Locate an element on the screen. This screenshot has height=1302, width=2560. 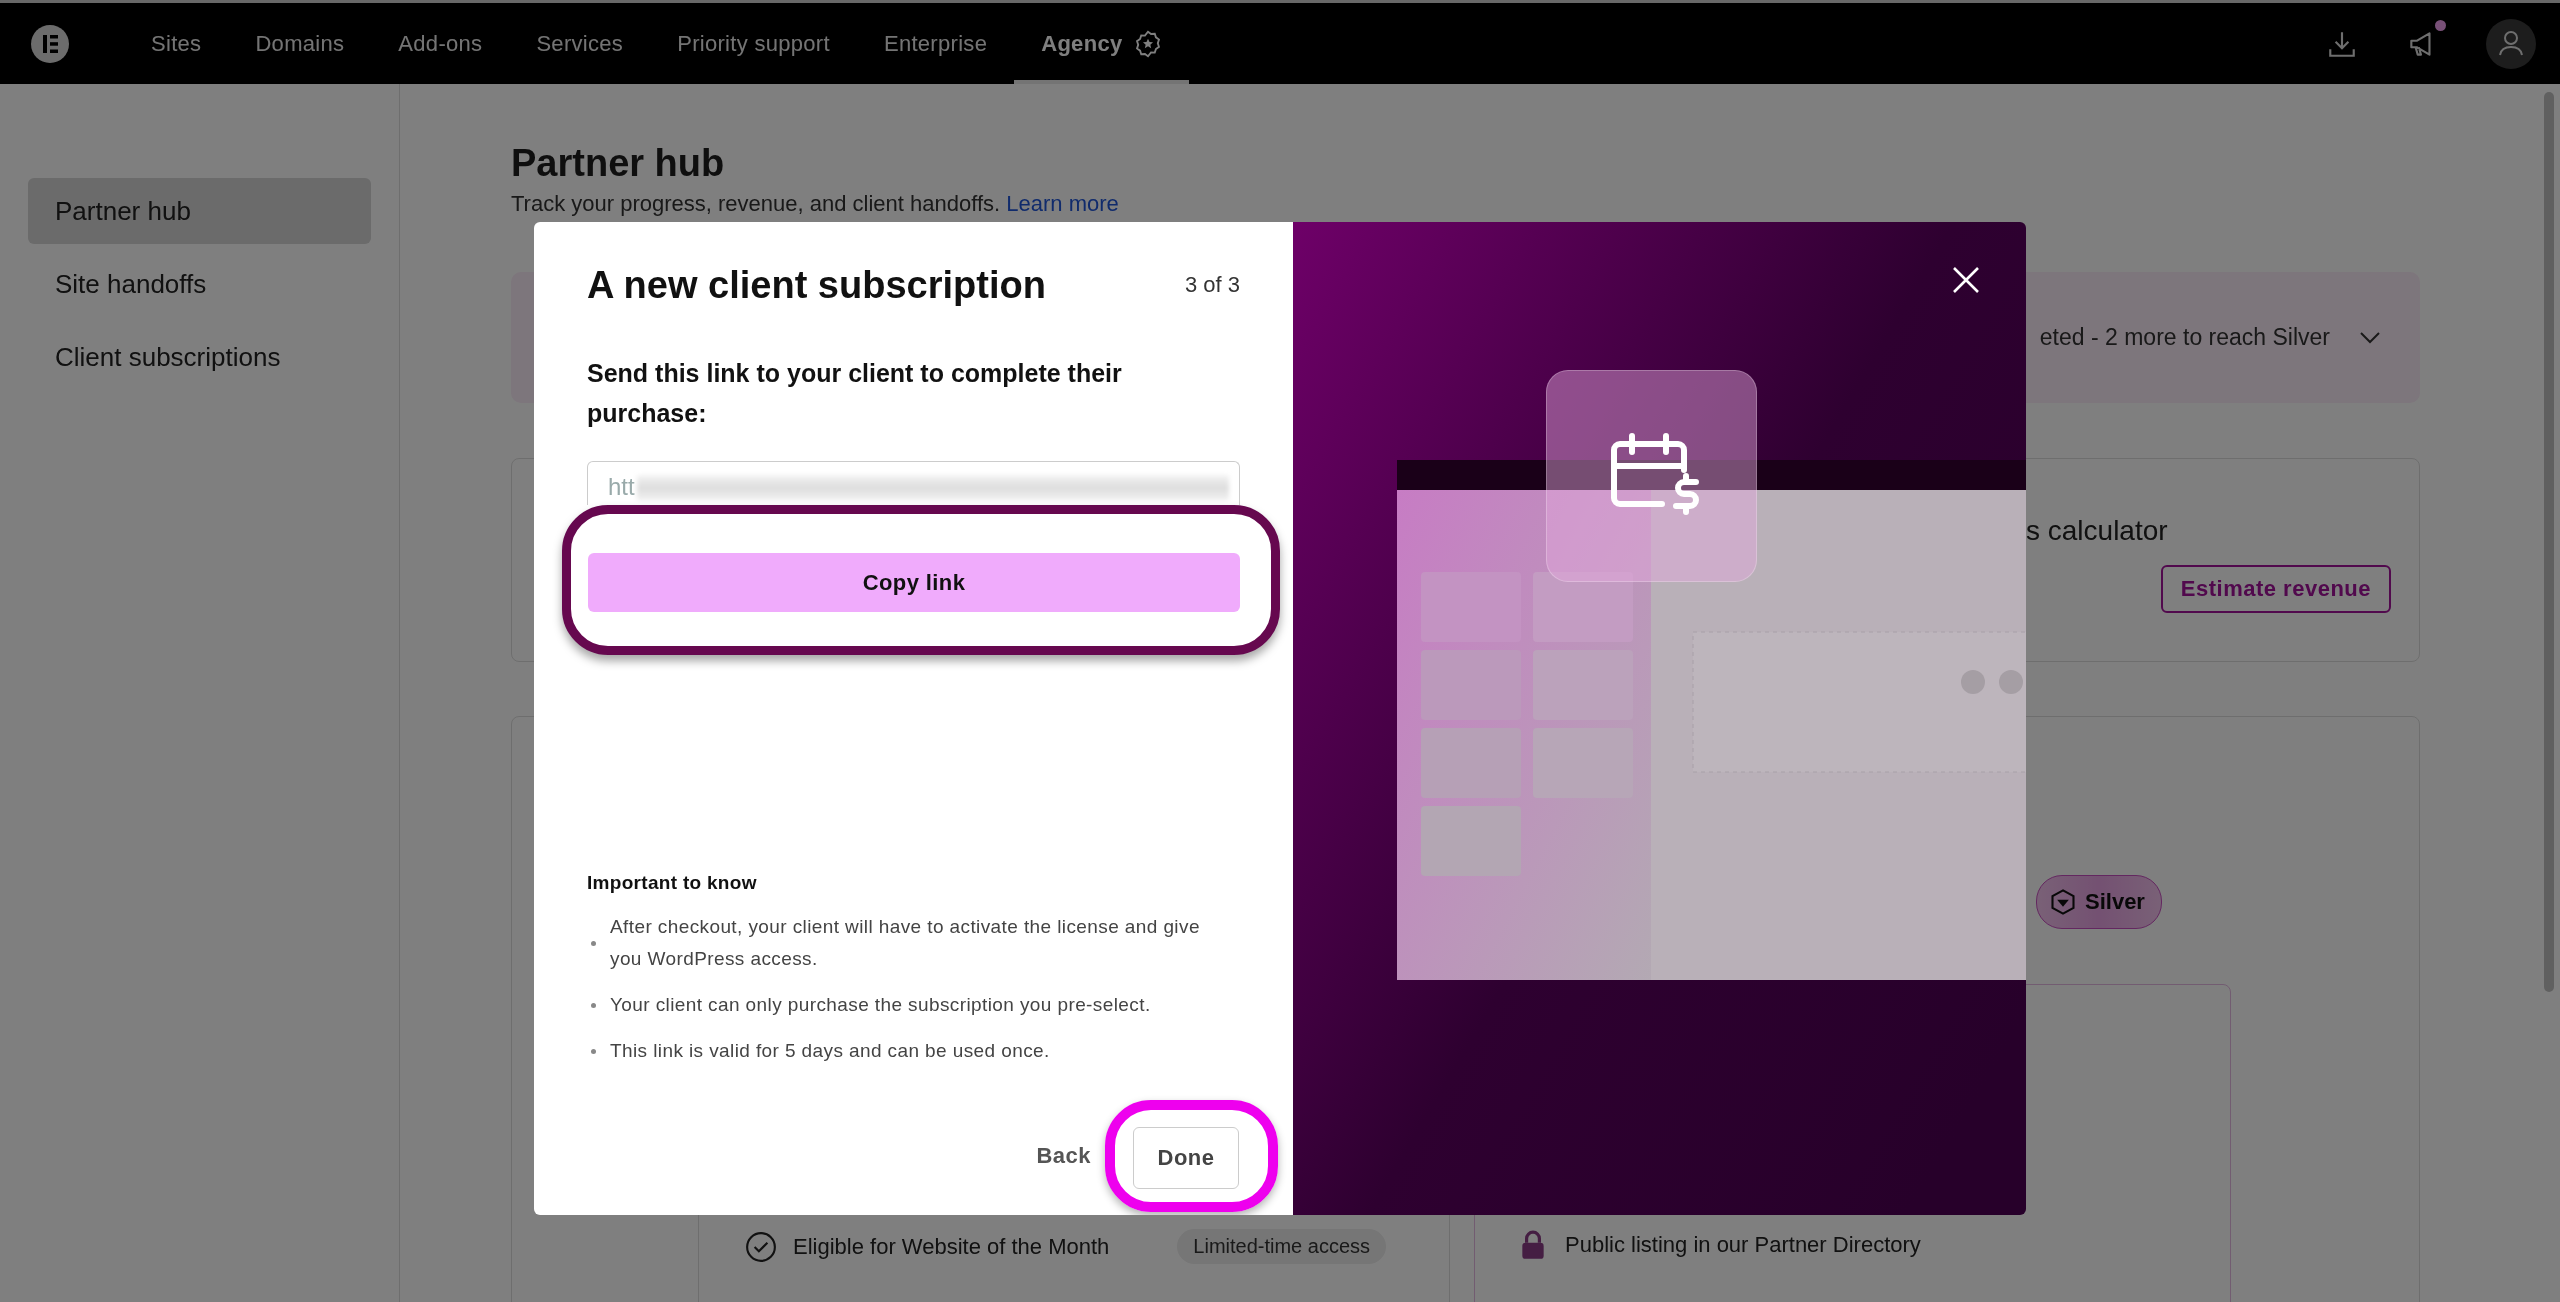
sidebar-item: Client subscriptions is located at coordinates (199, 357).